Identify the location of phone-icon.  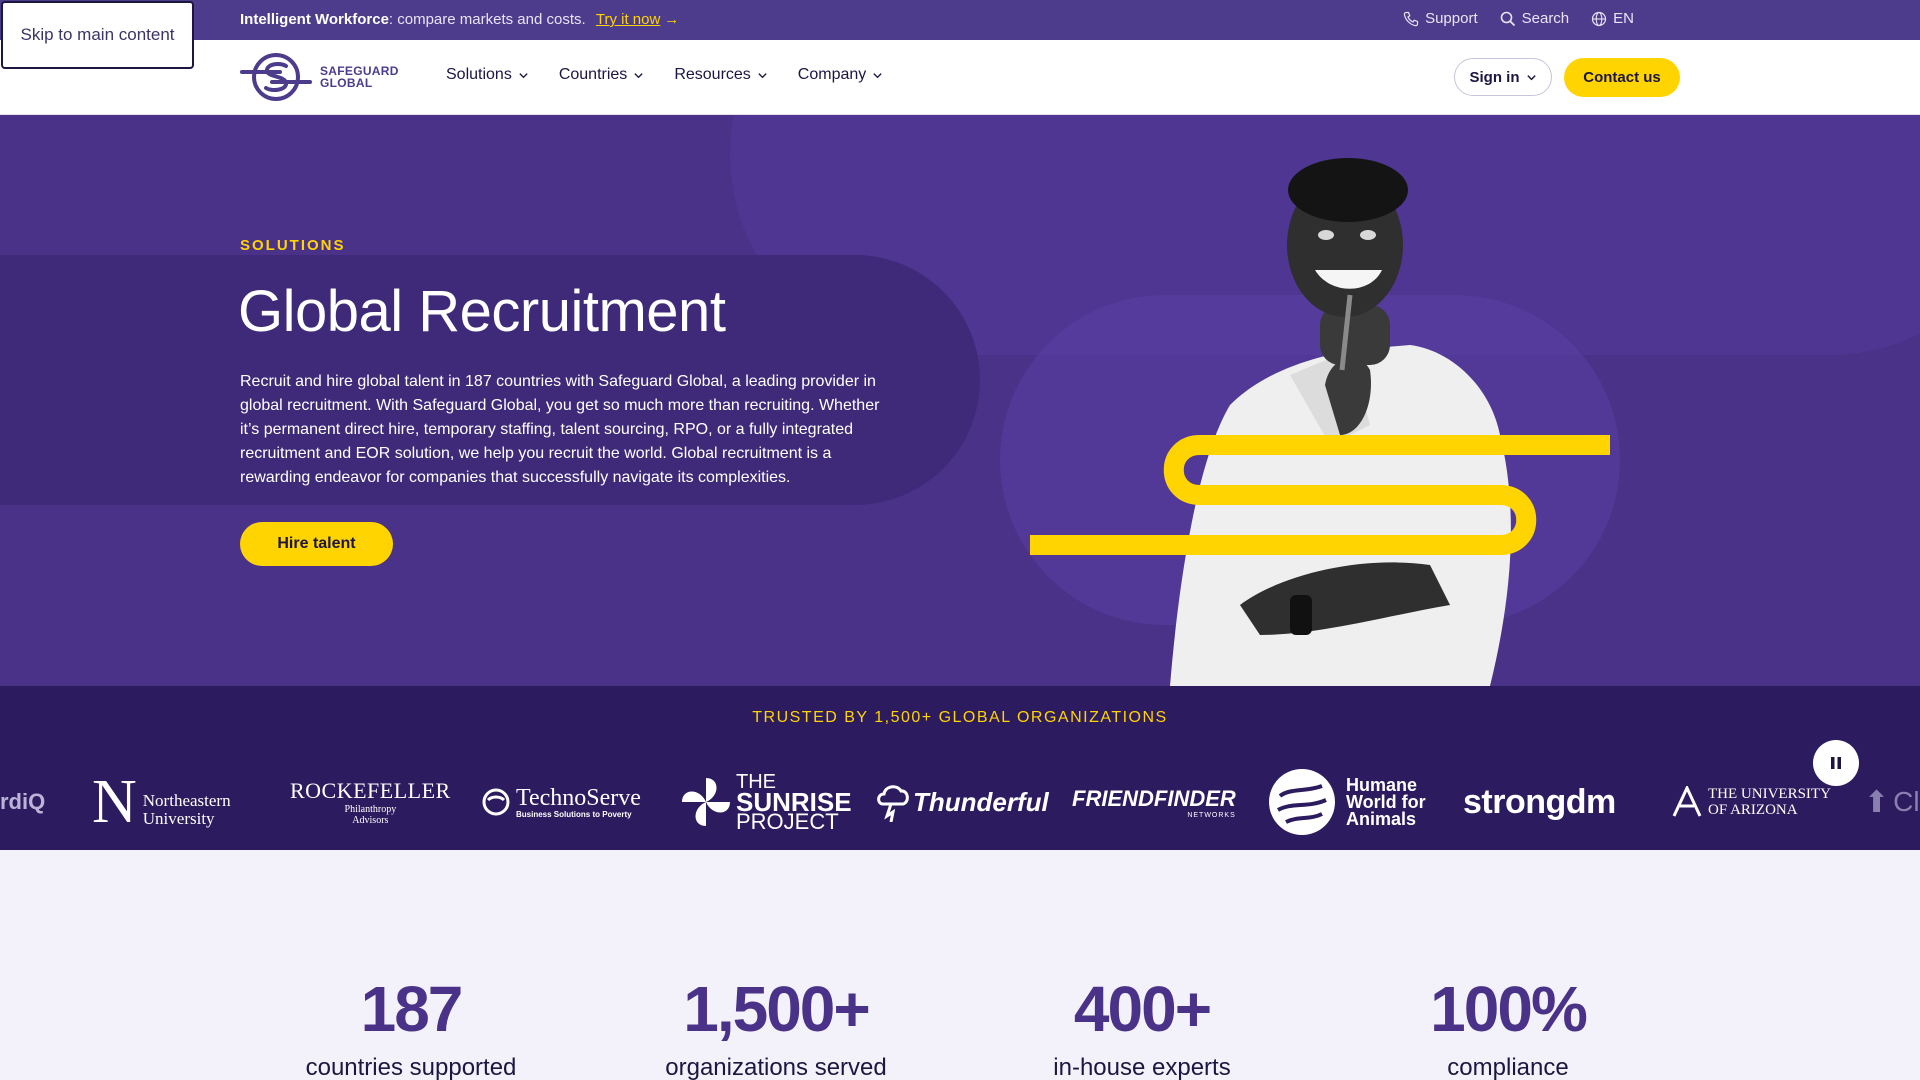
(1411, 18).